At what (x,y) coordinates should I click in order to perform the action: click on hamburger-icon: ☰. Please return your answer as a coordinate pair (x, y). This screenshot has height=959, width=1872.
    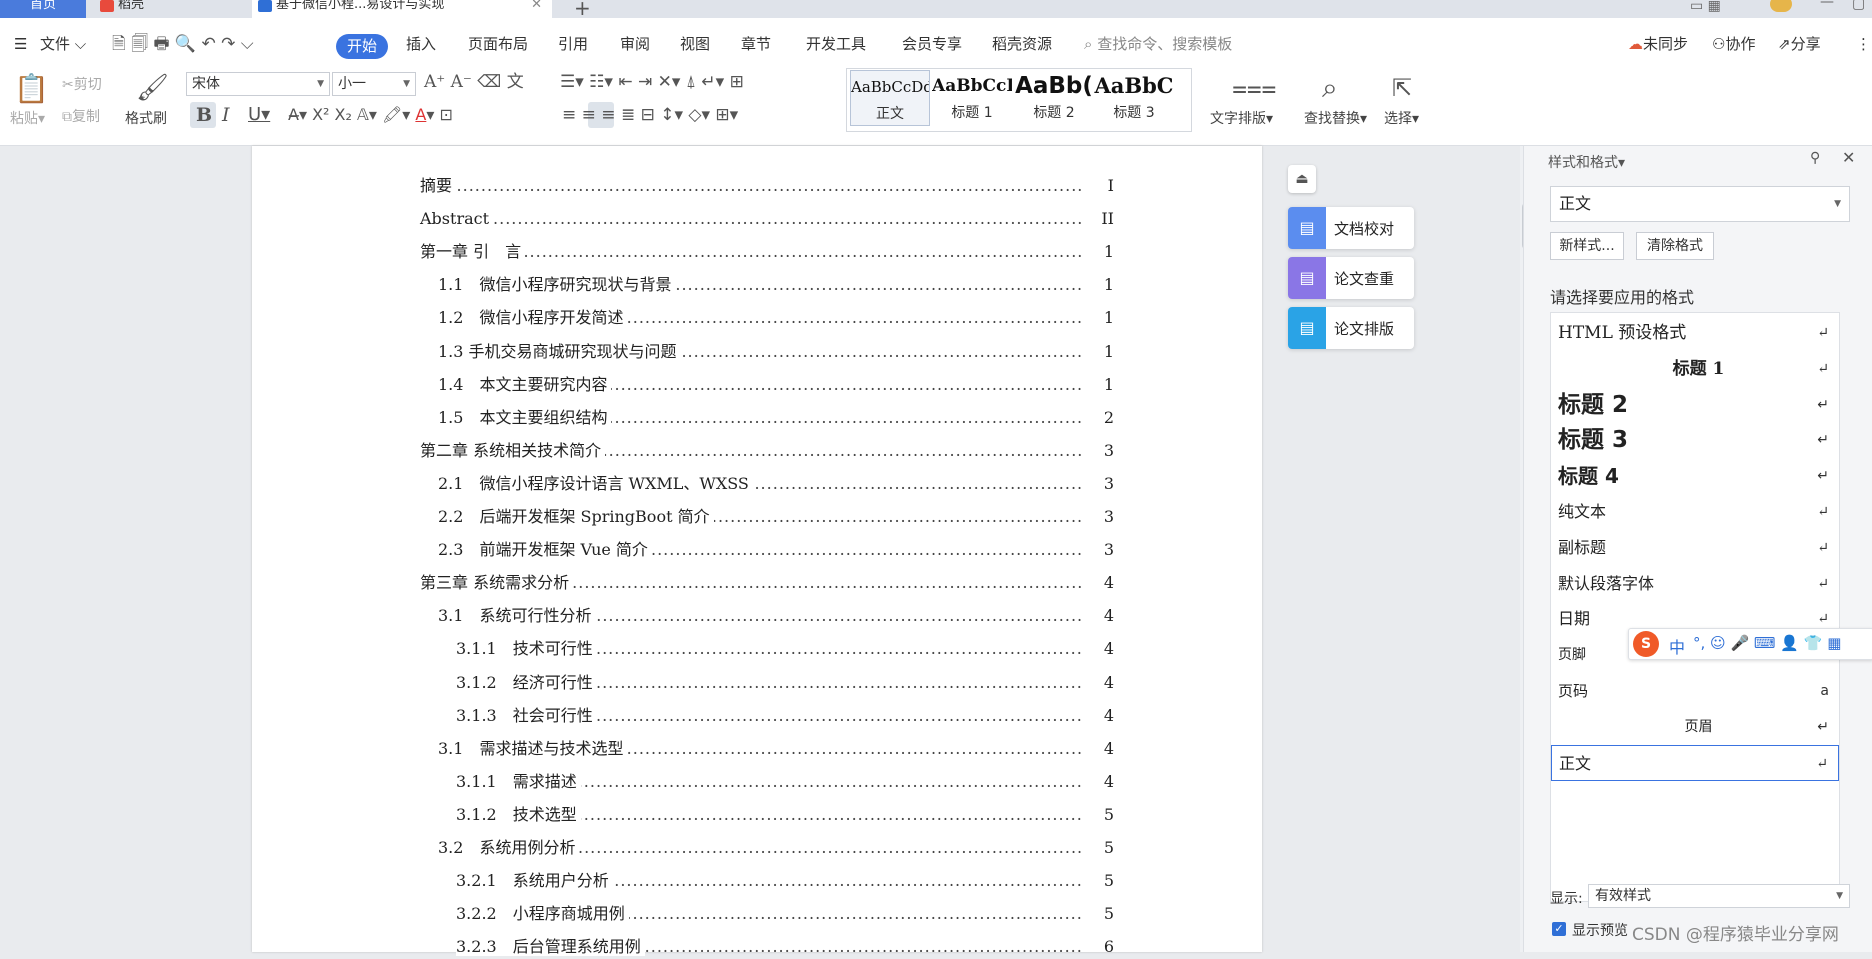
    Looking at the image, I should click on (20, 44).